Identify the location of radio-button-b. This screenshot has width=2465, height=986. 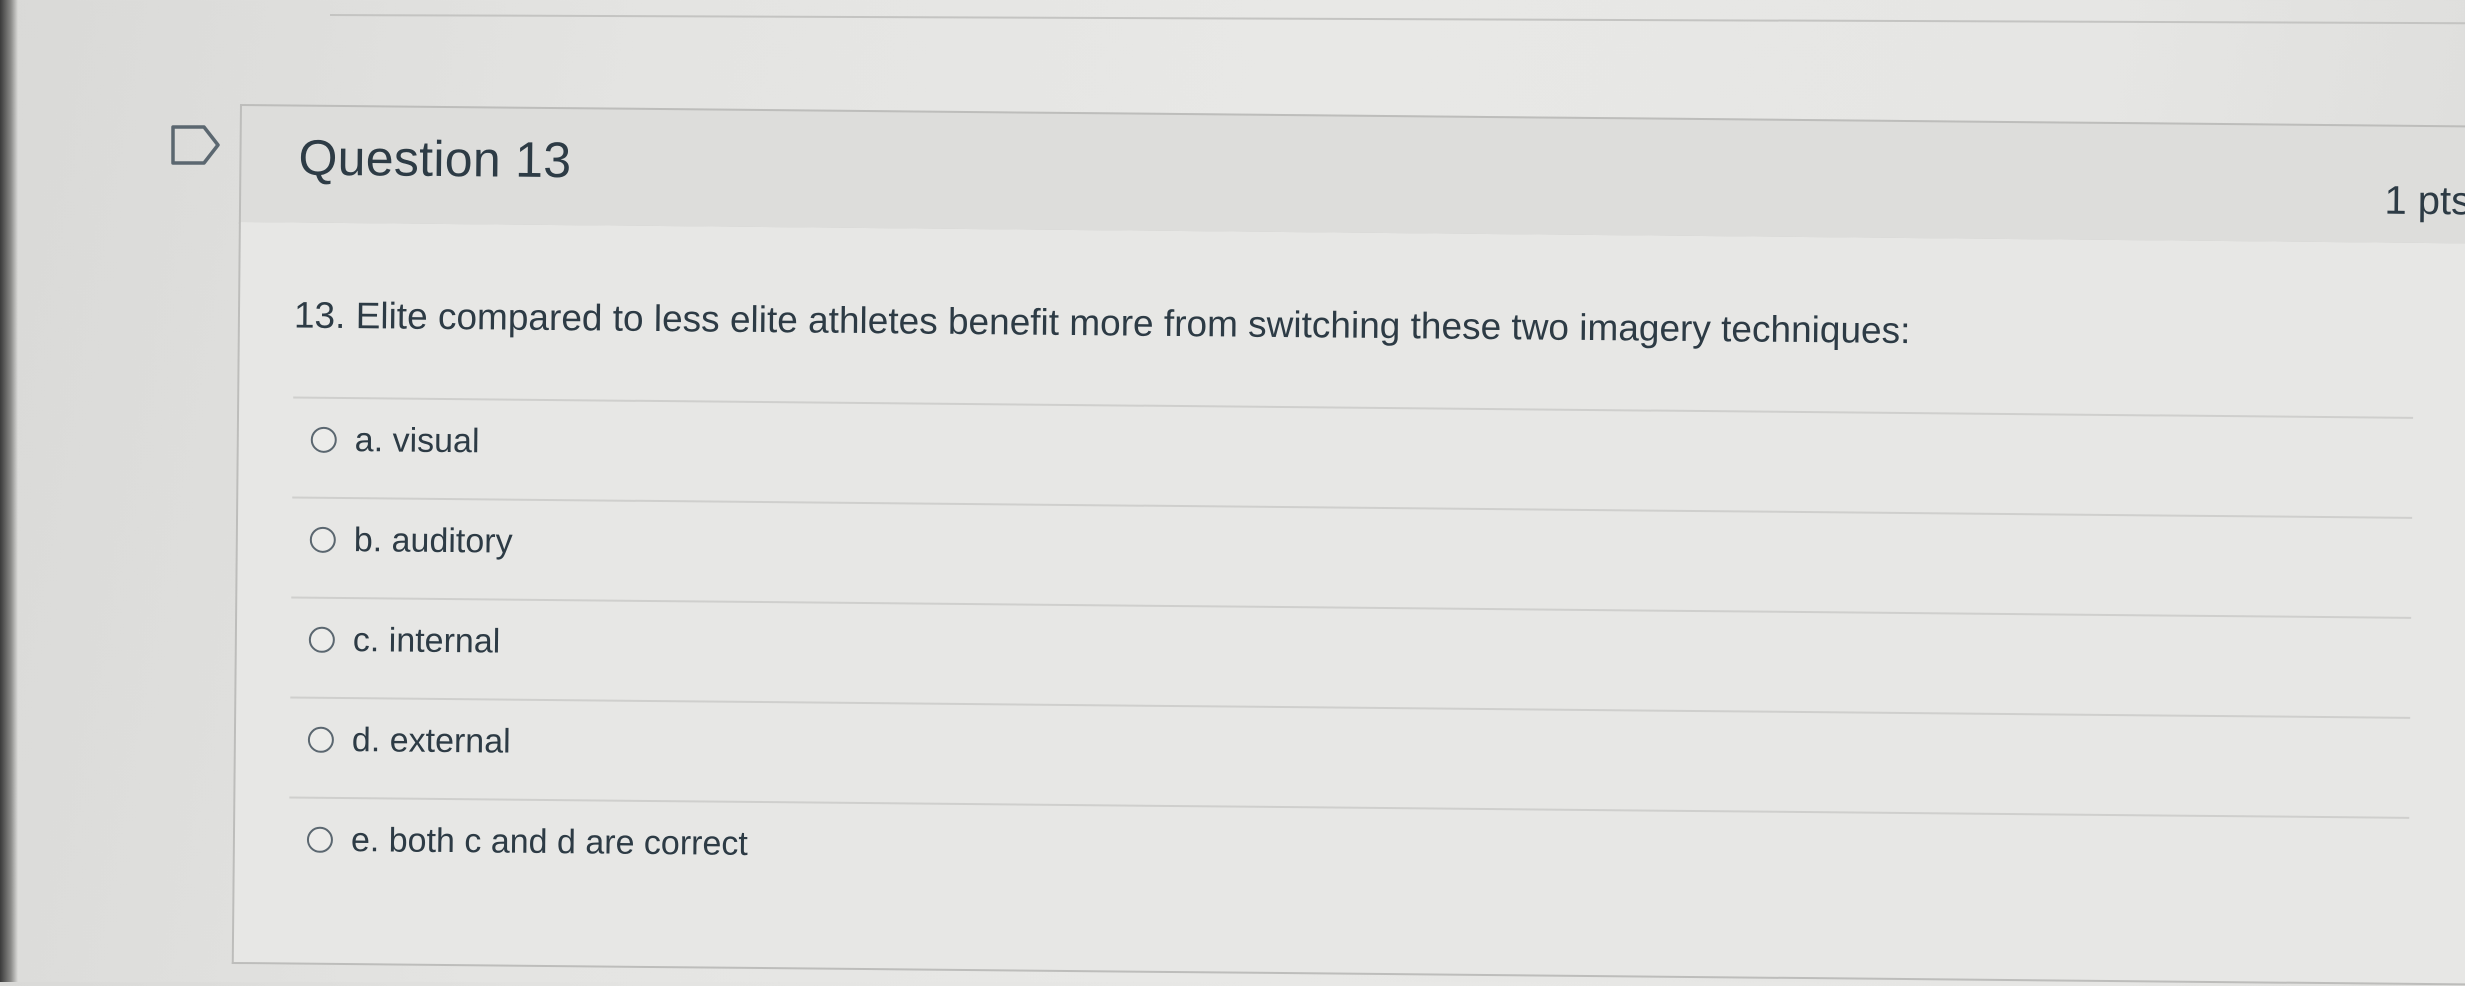
(322, 539).